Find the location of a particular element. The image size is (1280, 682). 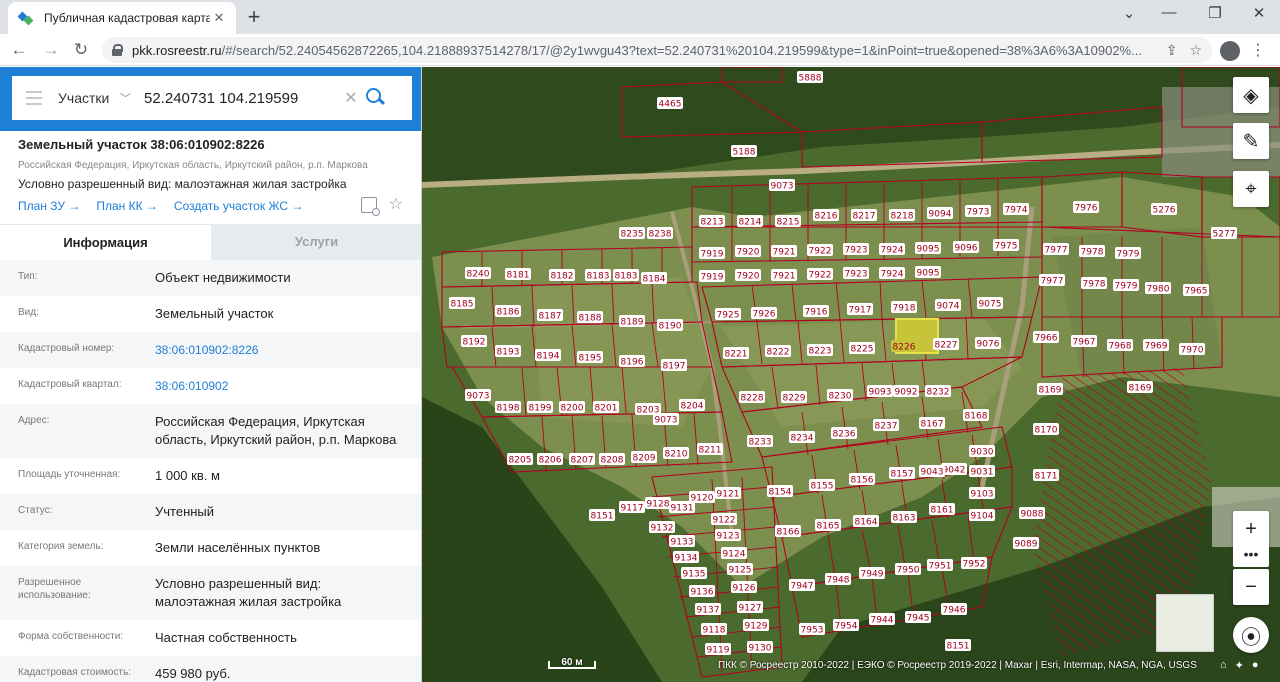

plot-number-label: 9124 is located at coordinates (734, 555).